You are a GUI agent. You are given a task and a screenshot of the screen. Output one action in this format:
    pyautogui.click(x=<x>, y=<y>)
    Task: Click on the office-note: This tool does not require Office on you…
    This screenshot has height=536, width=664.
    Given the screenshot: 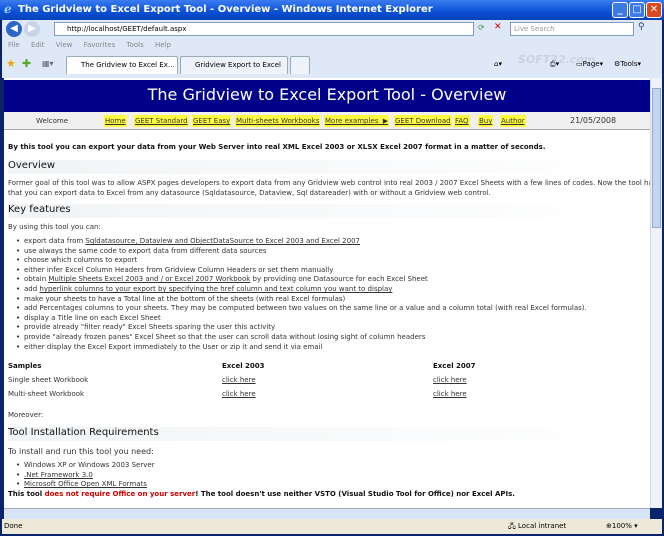 What is the action you would take?
    pyautogui.click(x=261, y=494)
    